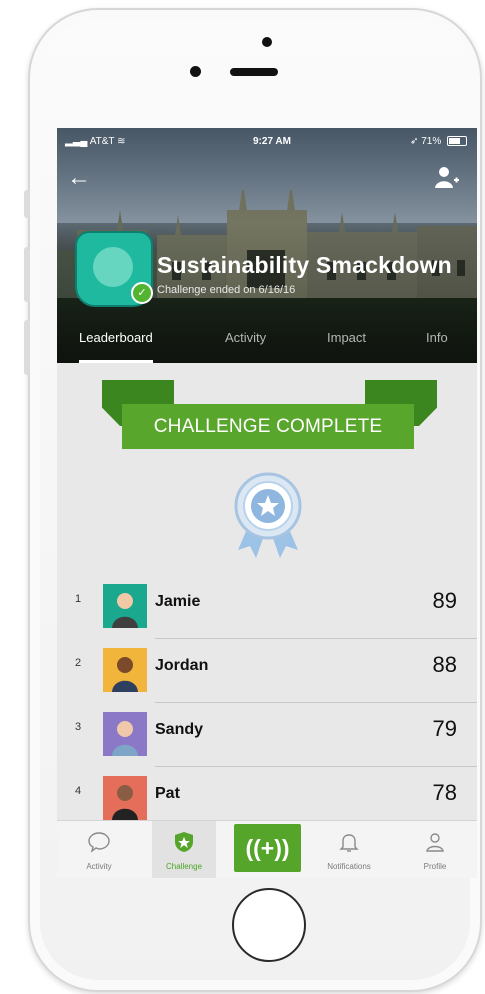 The image size is (485, 994). I want to click on leaderboard-row: 2 Jordan 88, so click(267, 671).